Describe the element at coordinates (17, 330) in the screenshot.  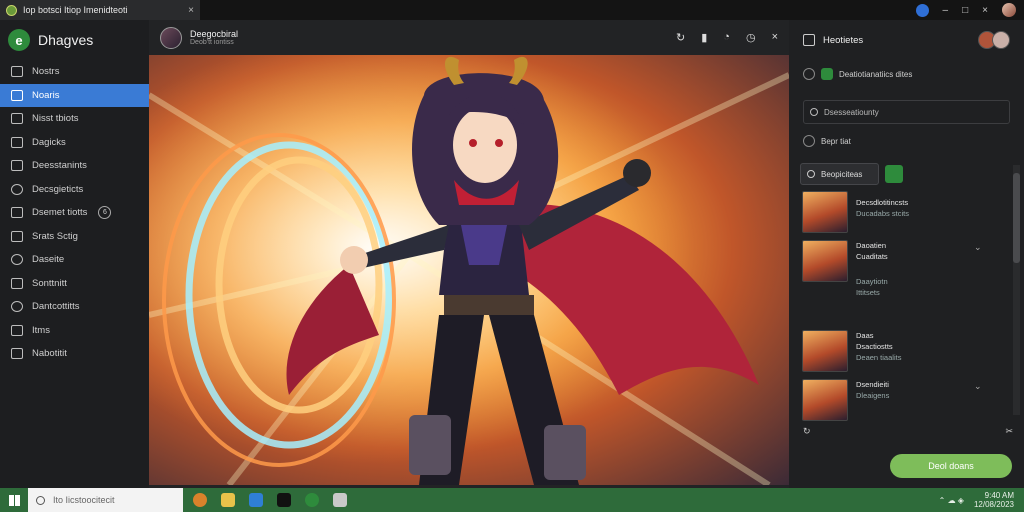
I see `box-icon` at that location.